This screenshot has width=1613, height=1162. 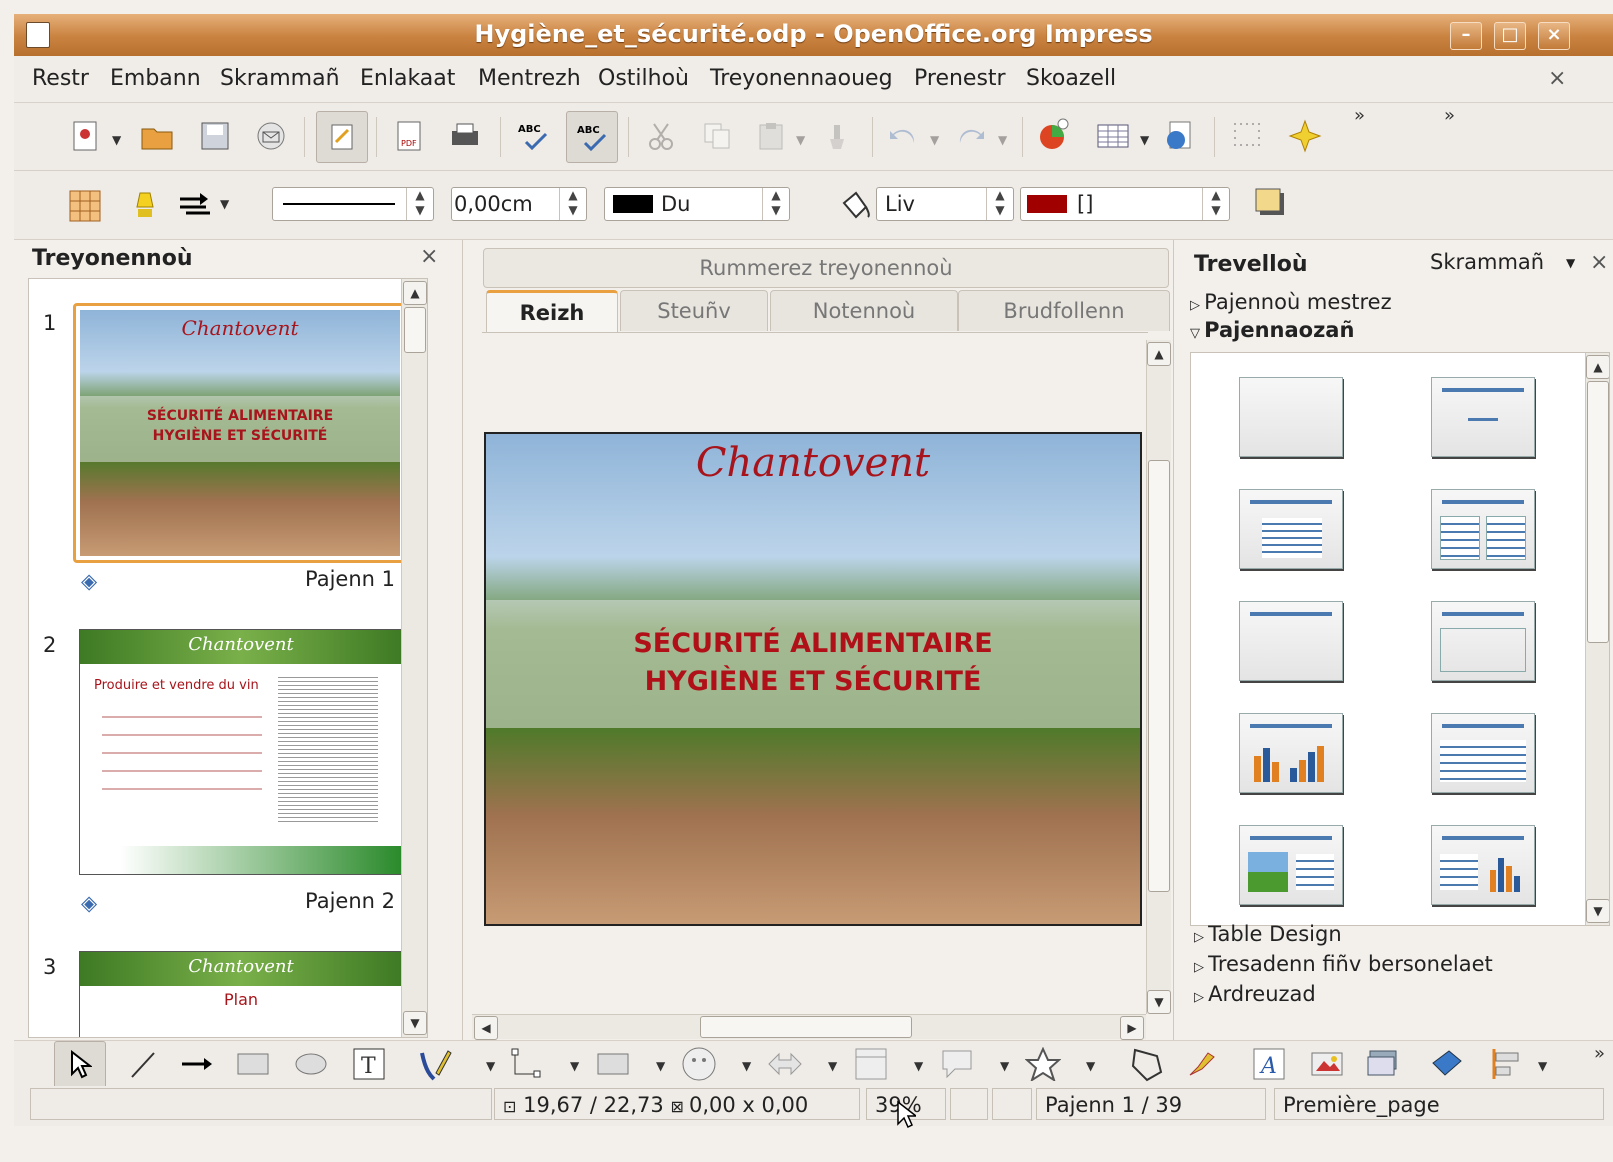 I want to click on ellipse-tool-icon, so click(x=311, y=1064).